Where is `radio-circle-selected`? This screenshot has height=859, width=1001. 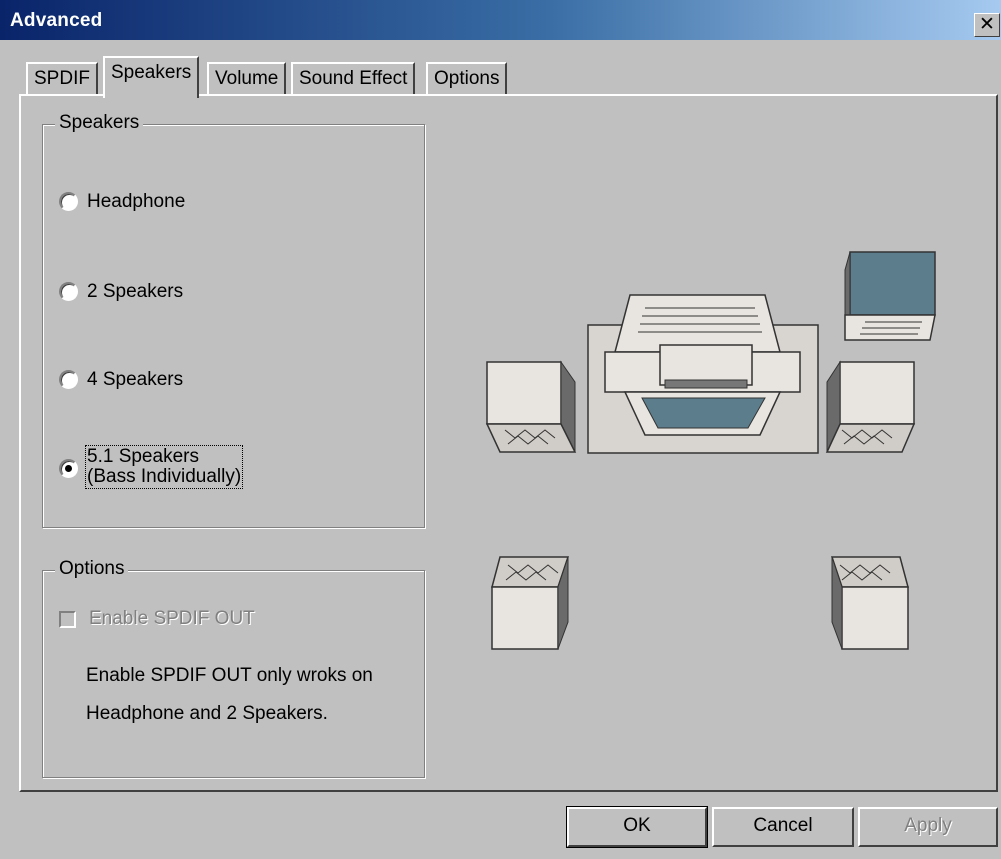 radio-circle-selected is located at coordinates (68, 468).